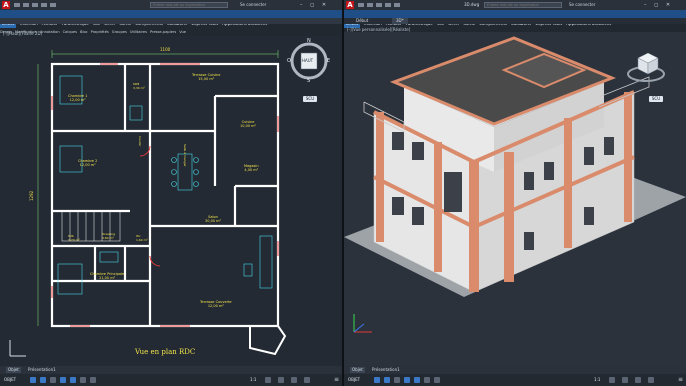  I want to click on panel-label: Utilitaires, so click(138, 32).